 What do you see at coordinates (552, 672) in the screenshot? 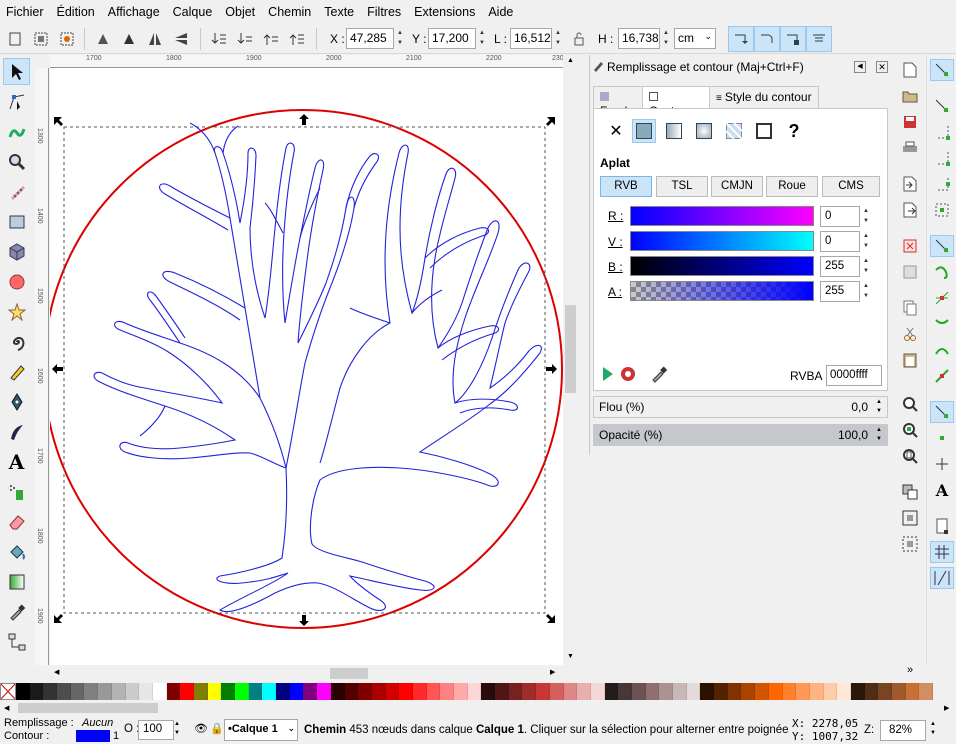
I see `scroll-right-icon: ▶` at bounding box center [552, 672].